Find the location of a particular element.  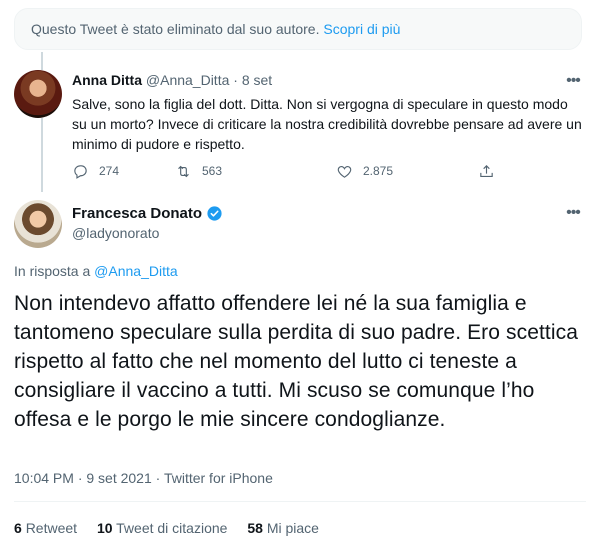

retweets-label: Retweet is located at coordinates (51, 528).